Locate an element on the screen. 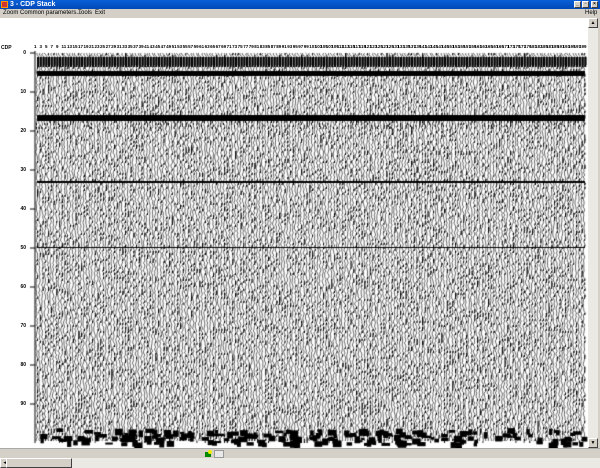 Image resolution: width=600 pixels, height=468 pixels. minimize-button: _ is located at coordinates (577, 4).